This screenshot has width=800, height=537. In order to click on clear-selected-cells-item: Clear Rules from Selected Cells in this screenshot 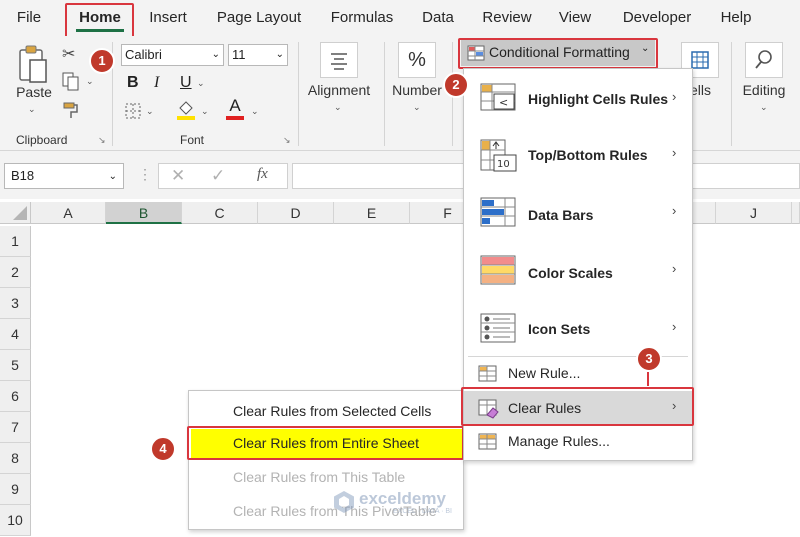, I will do `click(326, 411)`.